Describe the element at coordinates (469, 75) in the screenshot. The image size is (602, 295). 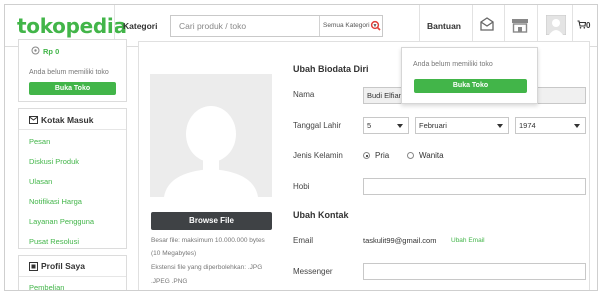
I see `shop-dropdown: Anda belum memiliki toko Buka Toko` at that location.